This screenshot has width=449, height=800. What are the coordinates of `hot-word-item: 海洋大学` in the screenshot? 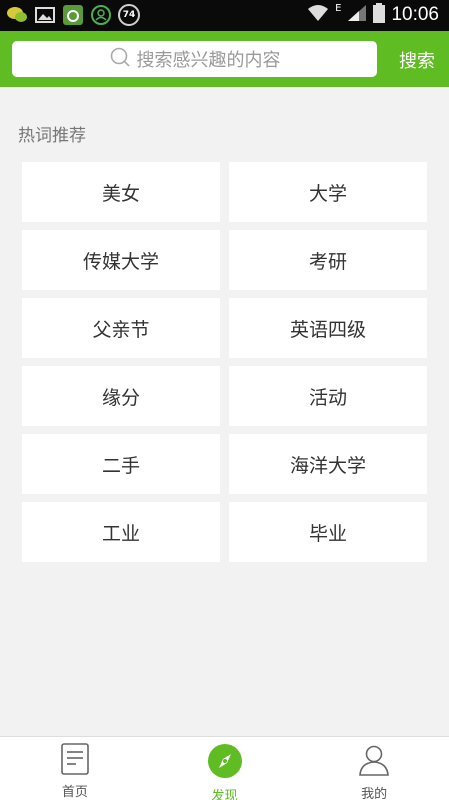 It's located at (328, 464).